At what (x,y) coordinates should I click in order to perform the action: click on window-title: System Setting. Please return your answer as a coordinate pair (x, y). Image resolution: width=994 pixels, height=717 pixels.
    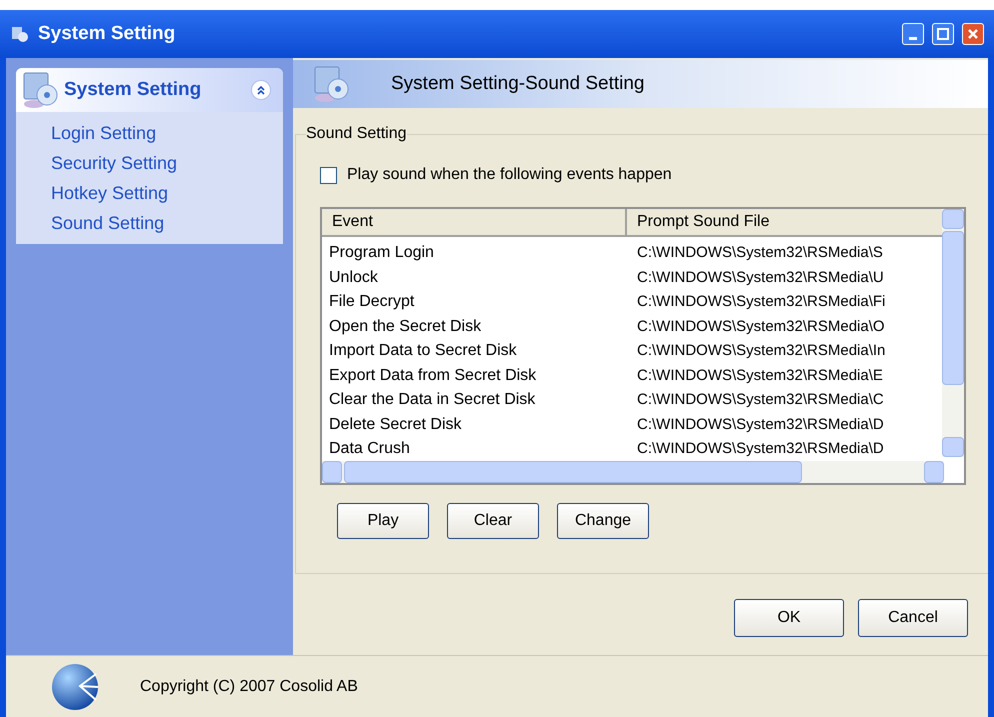
    Looking at the image, I should click on (107, 34).